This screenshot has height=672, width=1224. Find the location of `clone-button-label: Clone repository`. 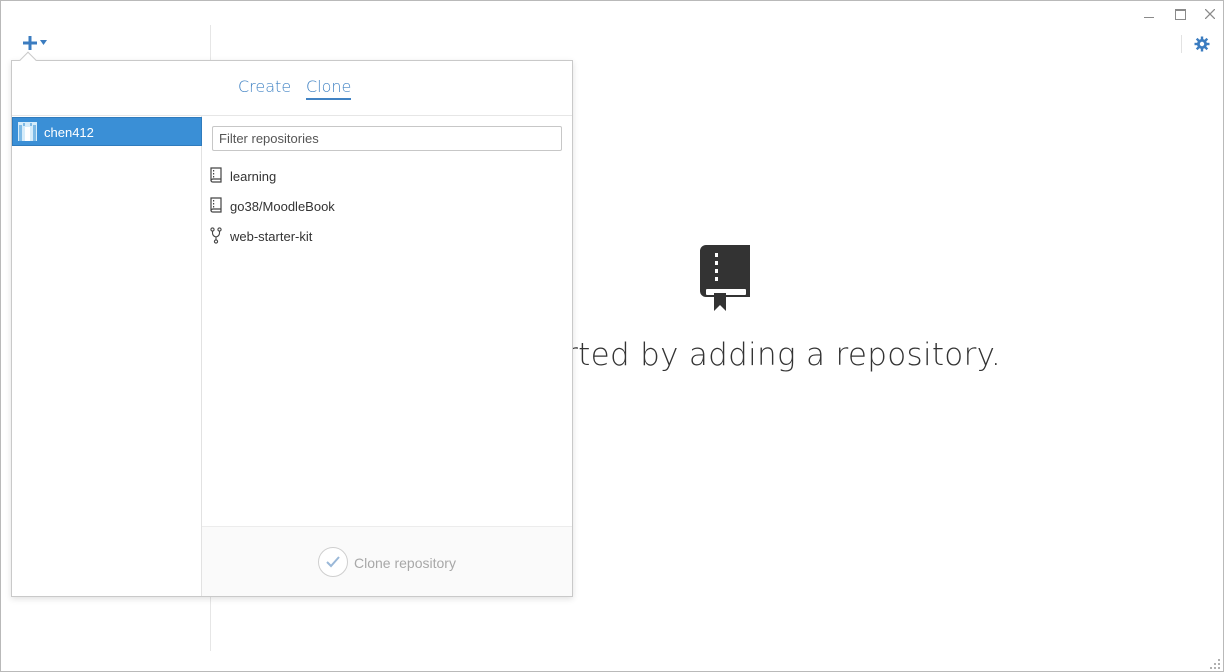

clone-button-label: Clone repository is located at coordinates (405, 563).